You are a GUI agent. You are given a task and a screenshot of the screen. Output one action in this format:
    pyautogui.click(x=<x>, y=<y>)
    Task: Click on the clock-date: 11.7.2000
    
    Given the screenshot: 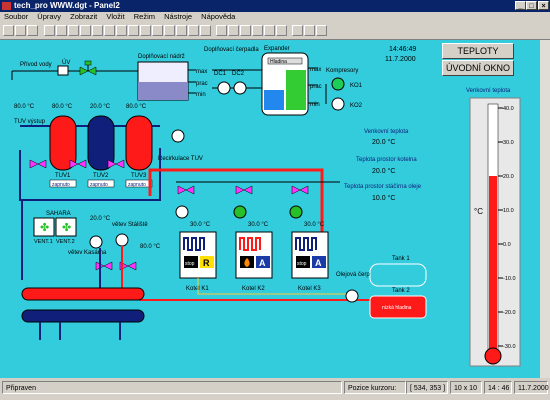 What is the action you would take?
    pyautogui.click(x=400, y=59)
    